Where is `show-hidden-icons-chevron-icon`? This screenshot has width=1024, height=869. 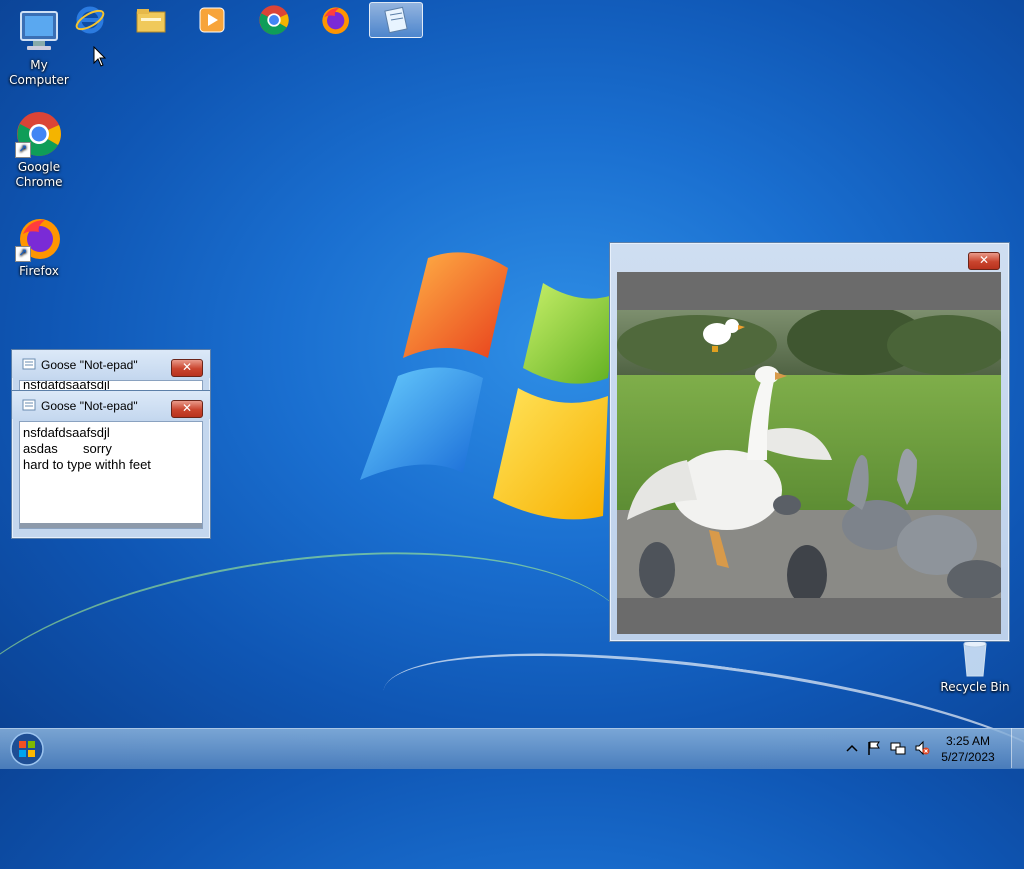
show-hidden-icons-chevron-icon is located at coordinates (852, 748).